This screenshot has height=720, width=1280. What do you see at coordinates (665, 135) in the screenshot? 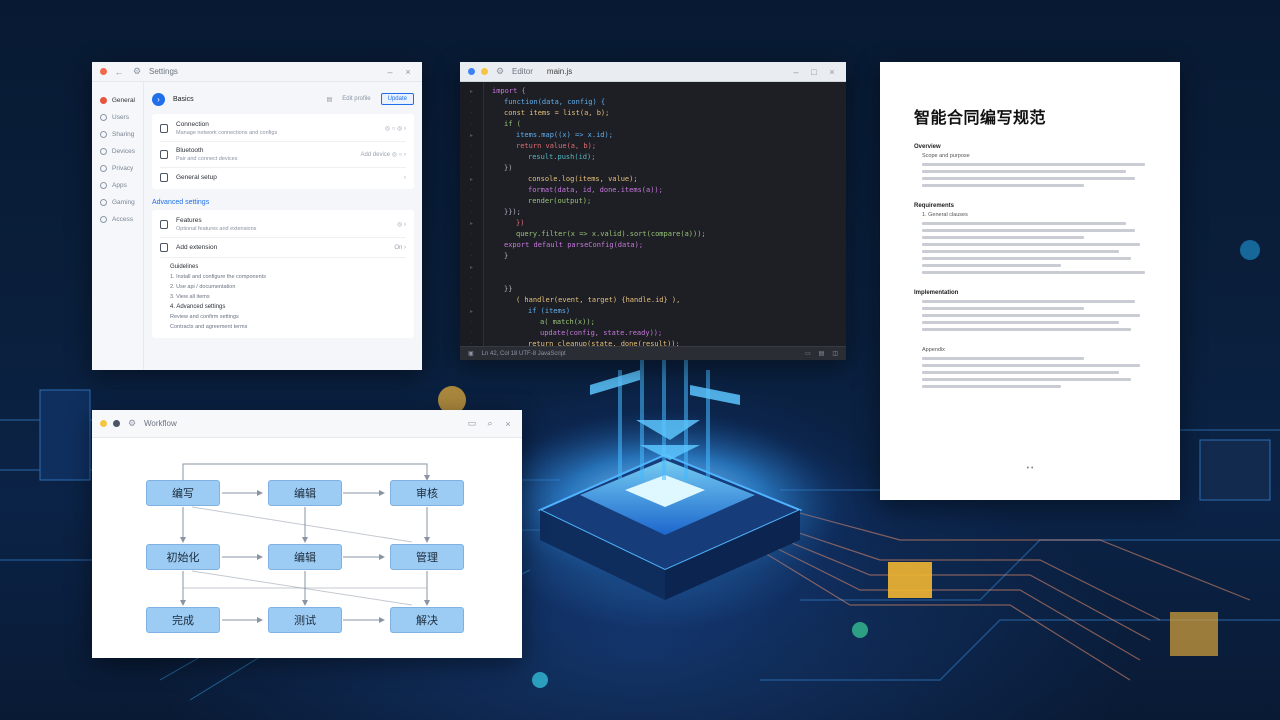
I see `code-line: items.map((x) => x.id);` at bounding box center [665, 135].